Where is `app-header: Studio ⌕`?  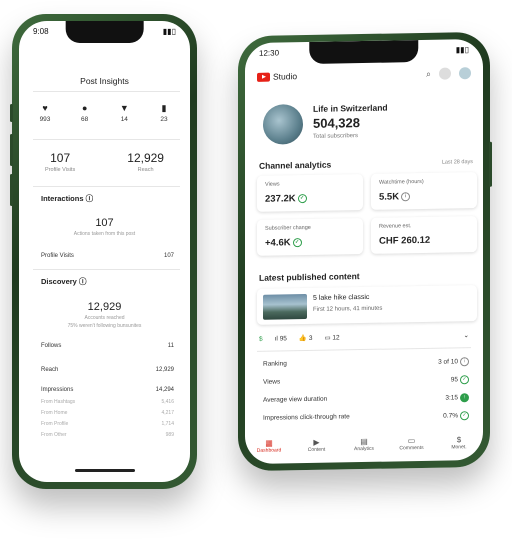
app-header: Studio ⌕ is located at coordinates (364, 75).